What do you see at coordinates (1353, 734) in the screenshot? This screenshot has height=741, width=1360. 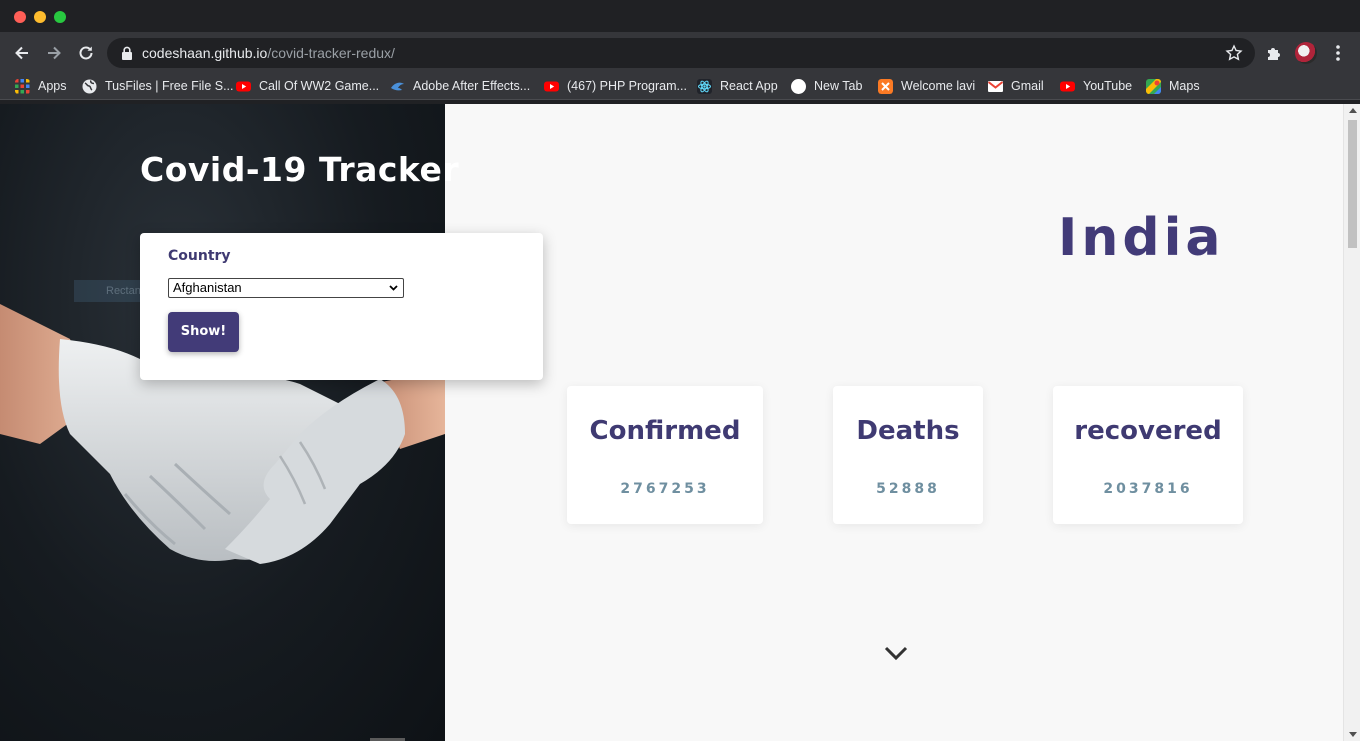 I see `scroll-down-arrow-icon` at bounding box center [1353, 734].